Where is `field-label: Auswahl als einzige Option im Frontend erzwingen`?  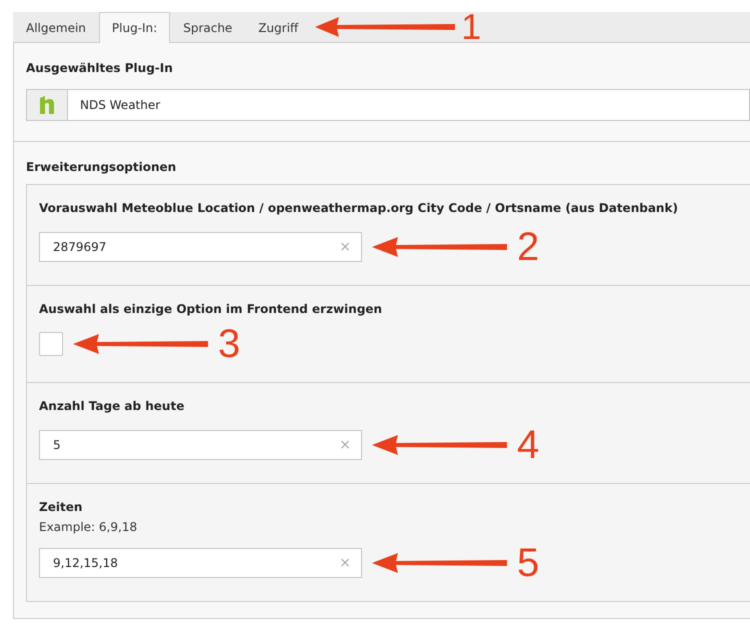 field-label: Auswahl als einzige Option im Frontend erzwingen is located at coordinates (211, 309).